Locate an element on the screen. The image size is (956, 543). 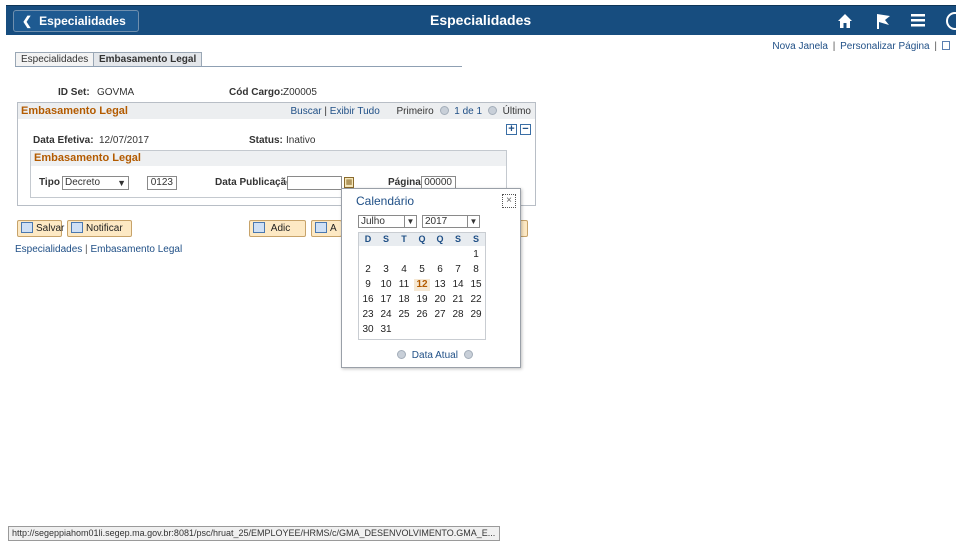
calendar-footer: Data Atual is located at coordinates (435, 355).